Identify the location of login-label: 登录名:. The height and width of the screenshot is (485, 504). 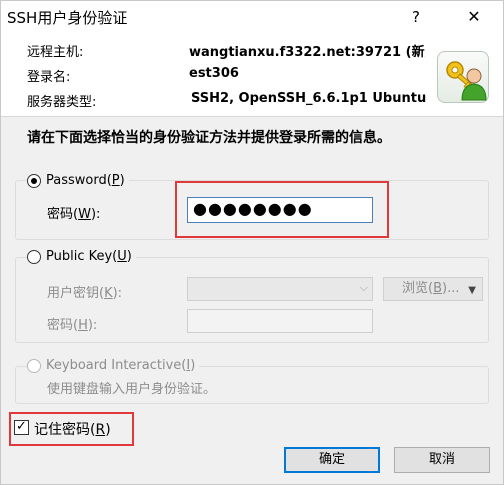
(49, 77).